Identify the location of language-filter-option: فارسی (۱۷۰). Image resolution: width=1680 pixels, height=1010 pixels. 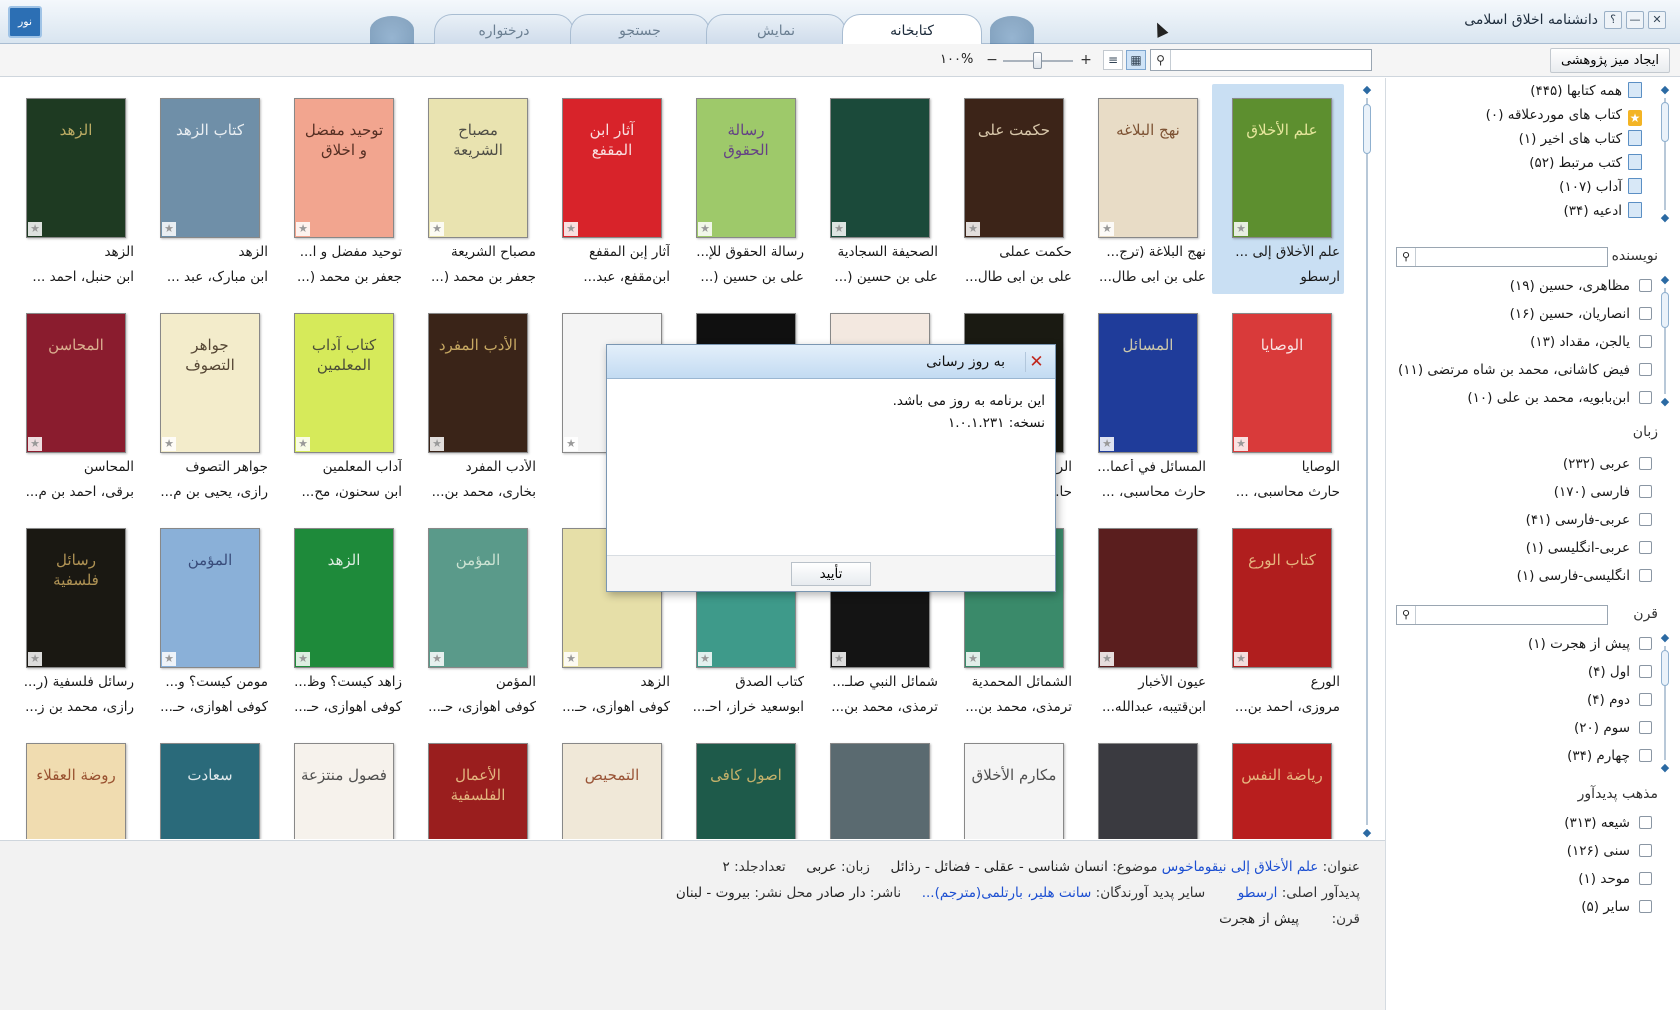
(1603, 492).